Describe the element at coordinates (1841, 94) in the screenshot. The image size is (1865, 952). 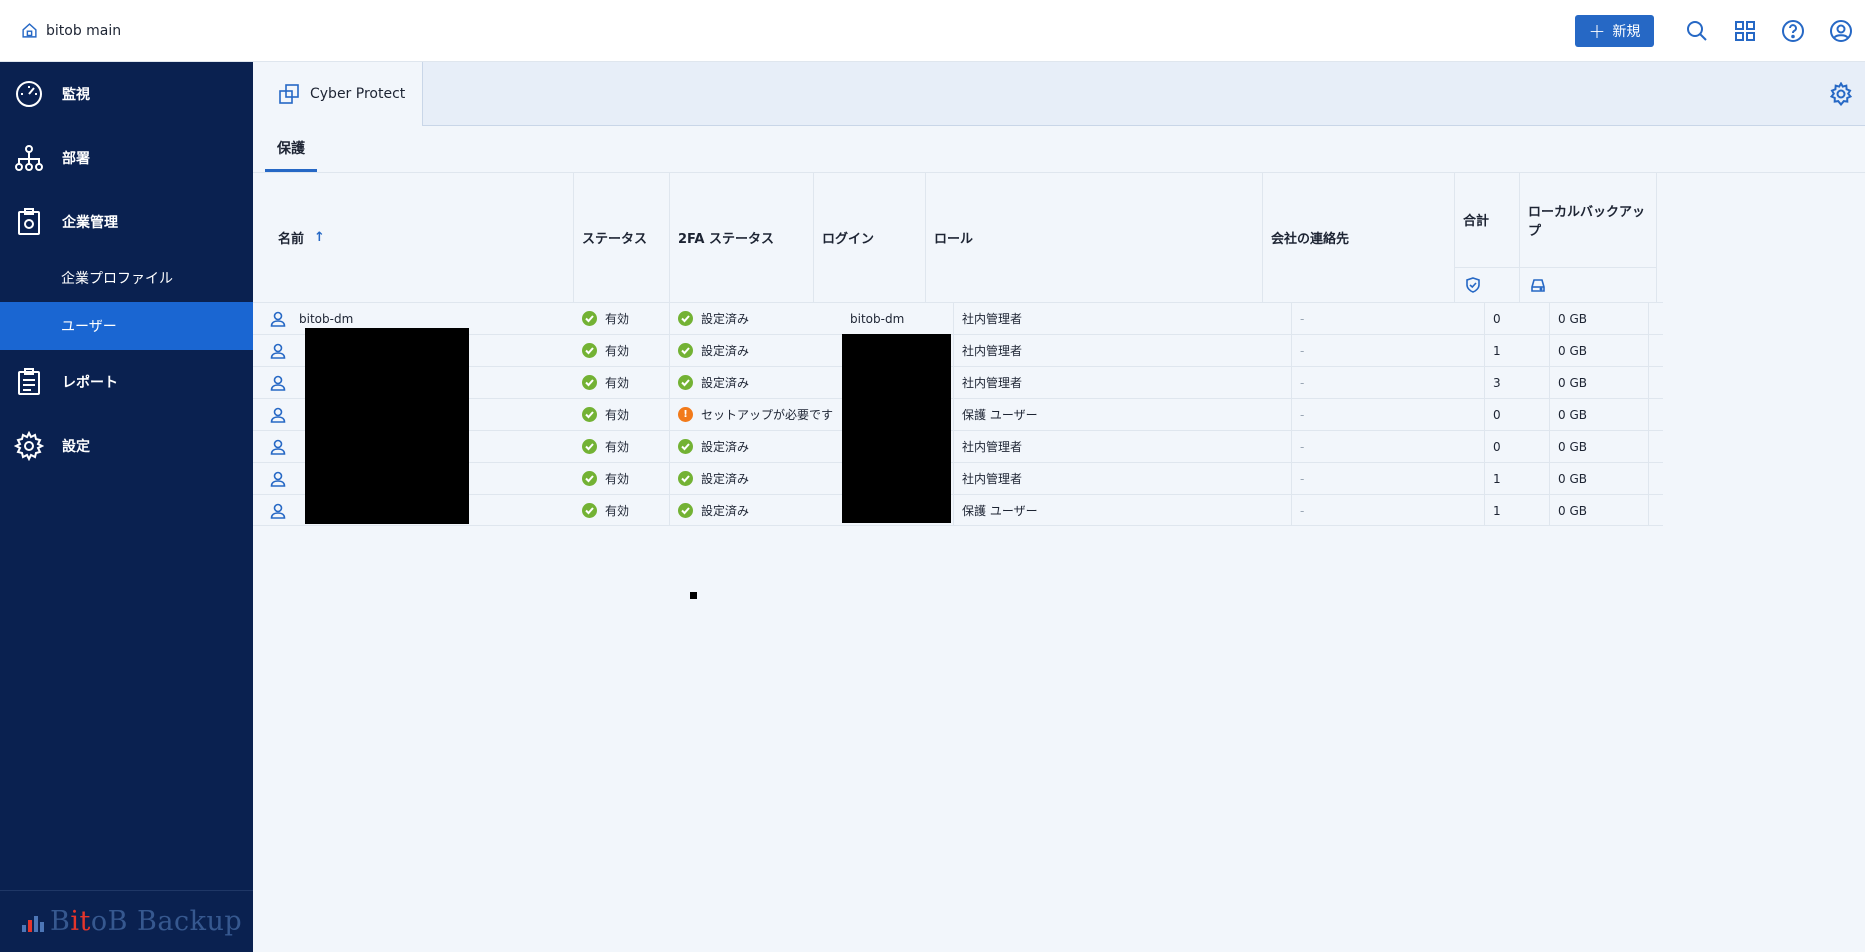
I see `settings-gear-icon` at that location.